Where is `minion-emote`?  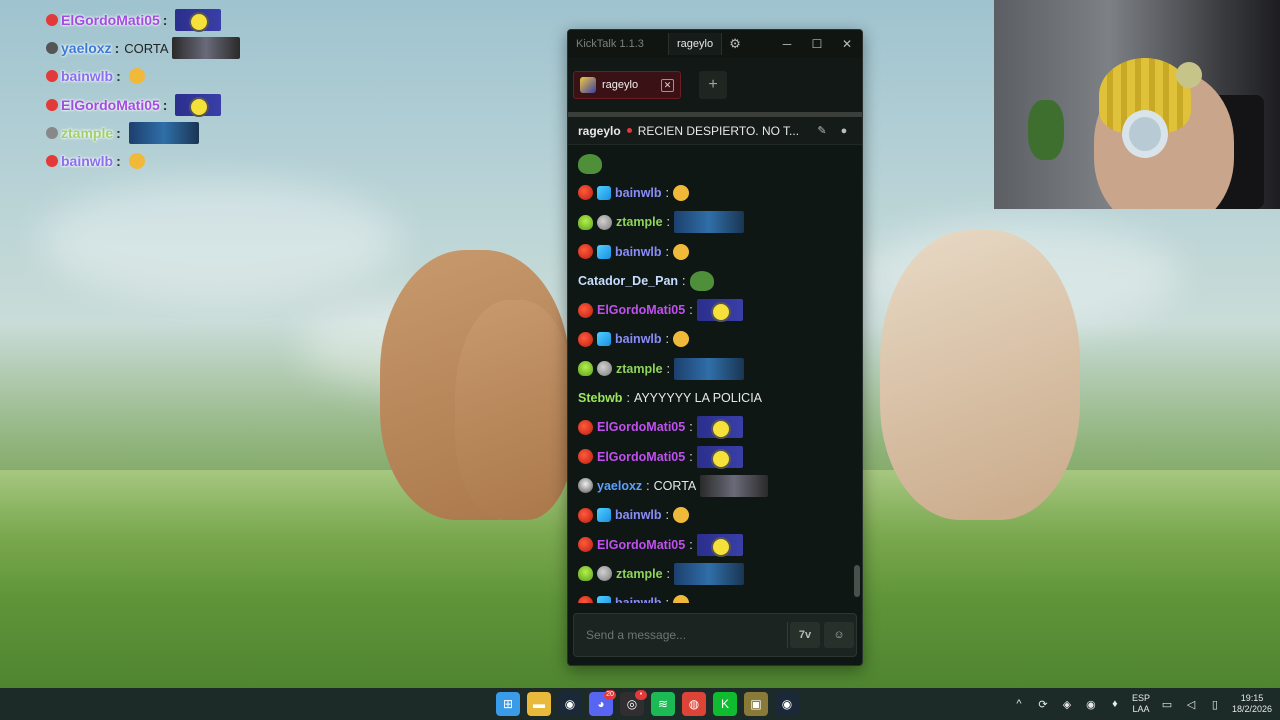
minion-emote is located at coordinates (719, 545).